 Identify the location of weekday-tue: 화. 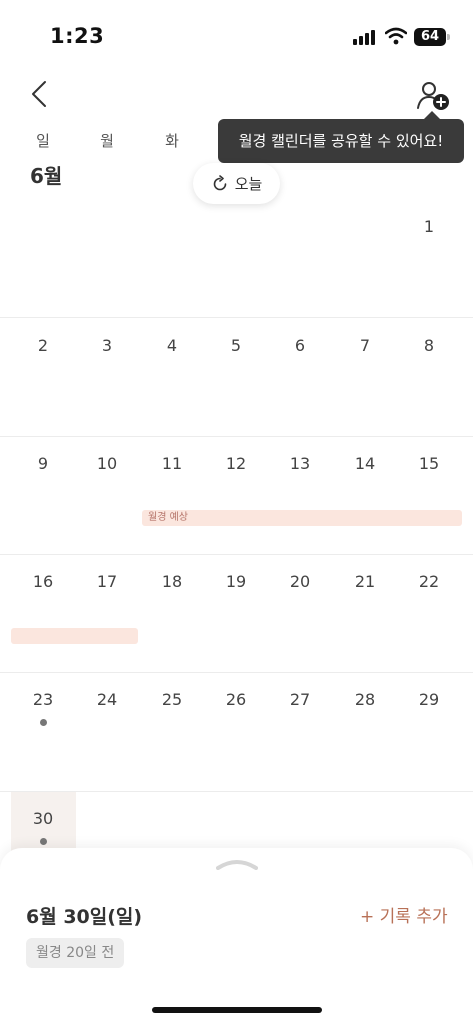
(172, 141).